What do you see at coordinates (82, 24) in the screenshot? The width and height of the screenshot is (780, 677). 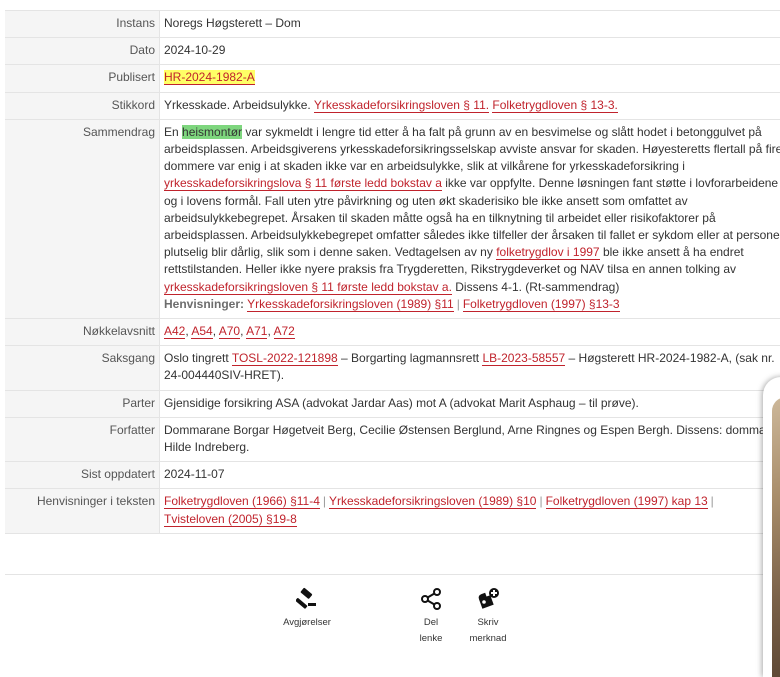 I see `label-instans: Instans` at bounding box center [82, 24].